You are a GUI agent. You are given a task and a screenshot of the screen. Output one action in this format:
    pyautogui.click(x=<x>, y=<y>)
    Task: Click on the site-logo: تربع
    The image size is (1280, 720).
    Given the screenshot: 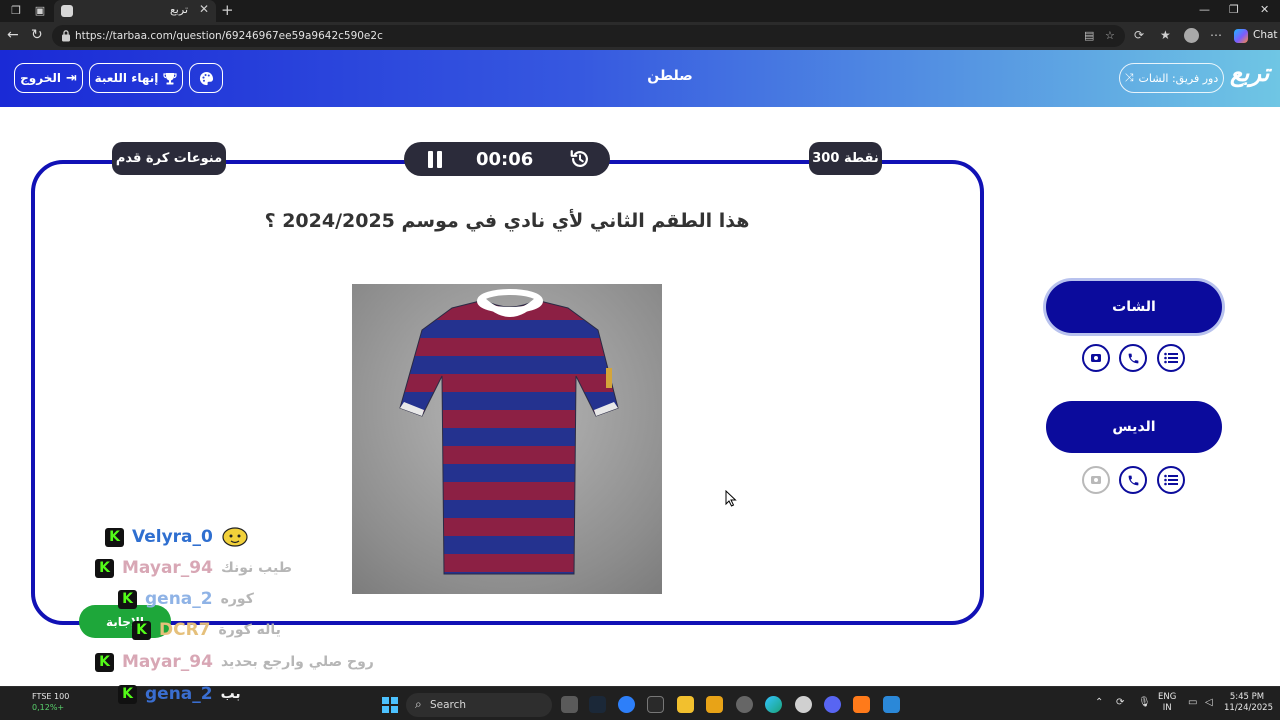 What is the action you would take?
    pyautogui.click(x=1249, y=73)
    